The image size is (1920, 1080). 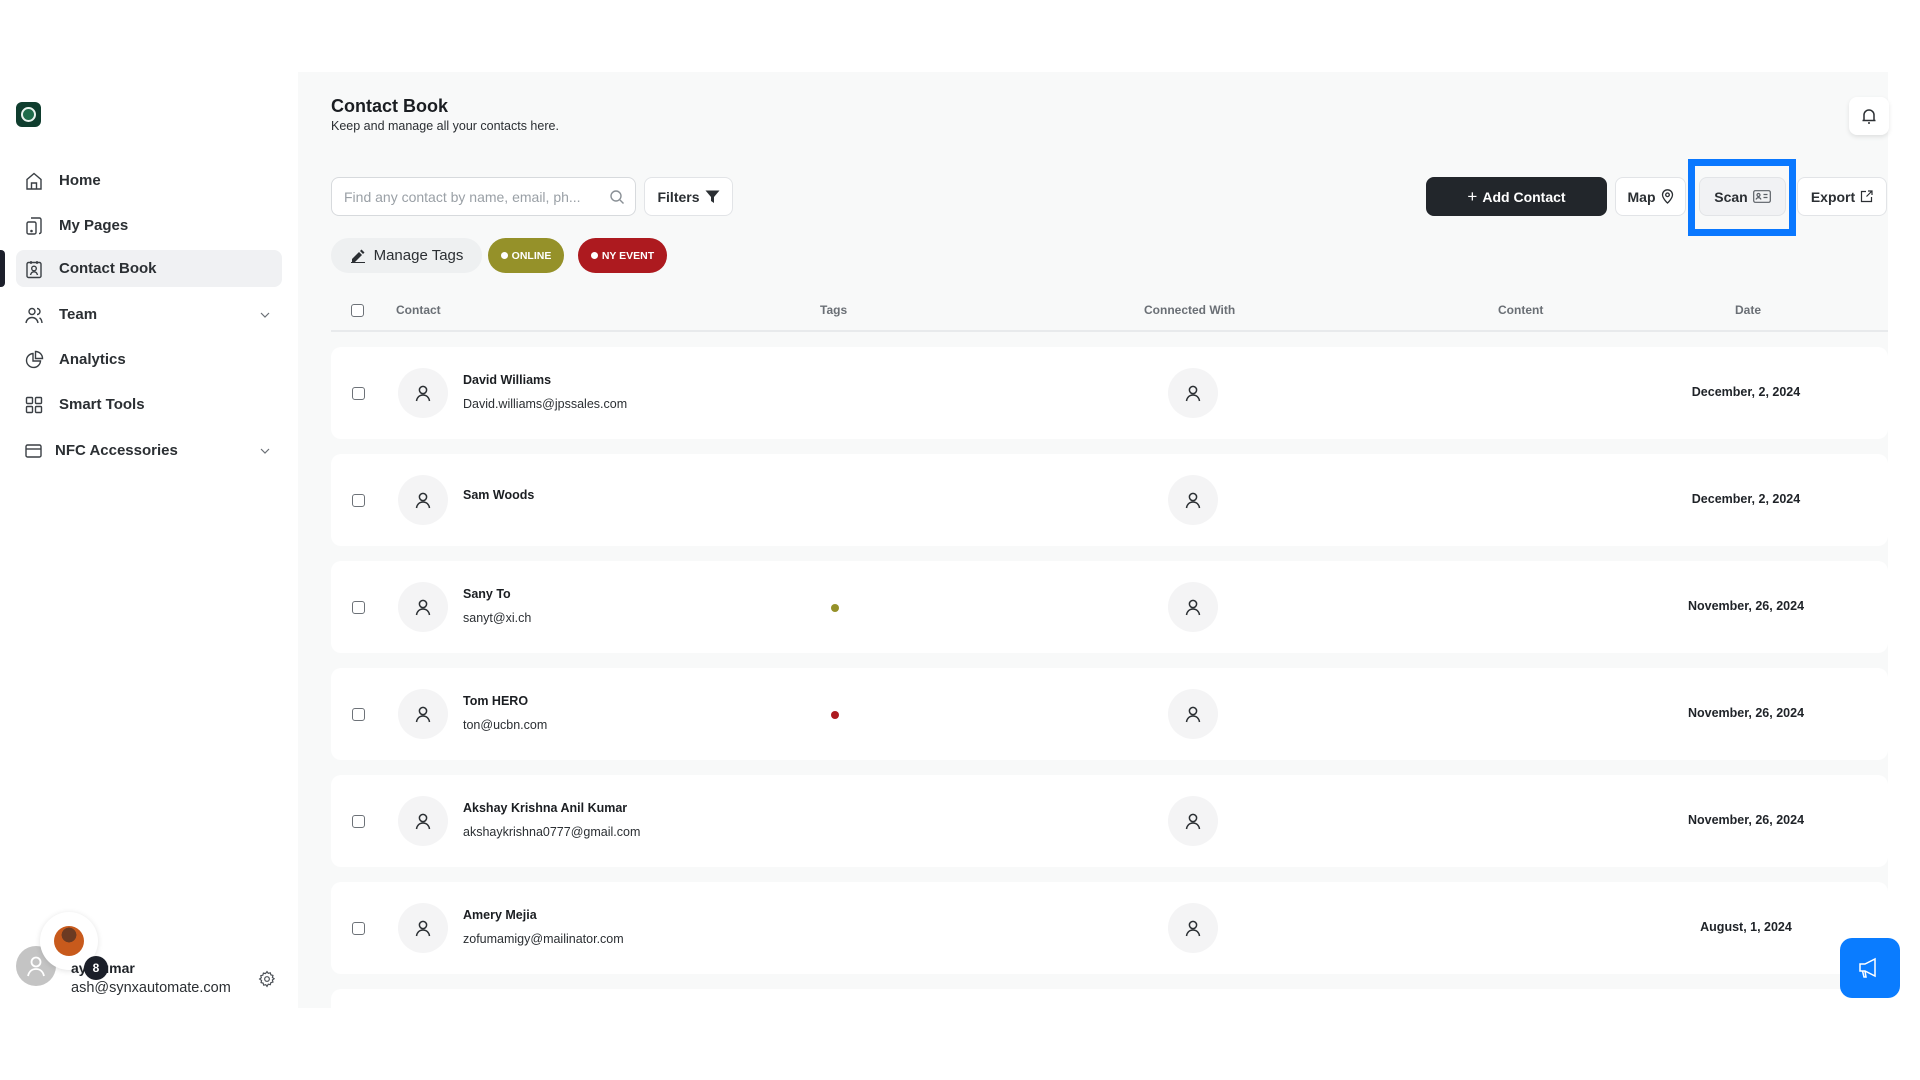 I want to click on sidebar-item-contact-book: Contact Book, so click(x=149, y=268).